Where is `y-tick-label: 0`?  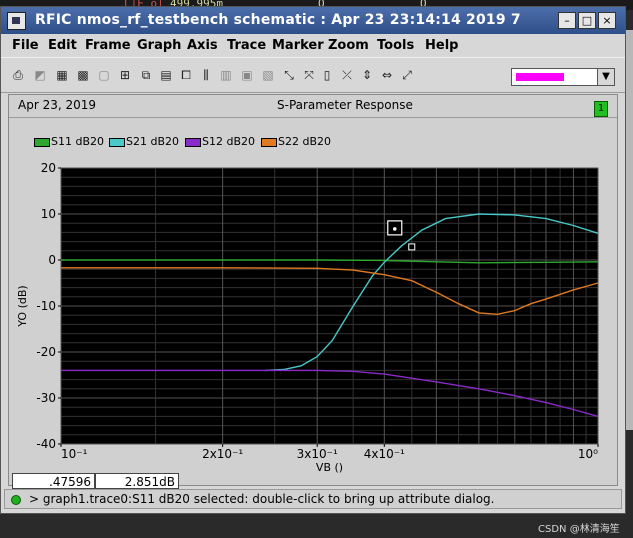 y-tick-label: 0 is located at coordinates (52, 260).